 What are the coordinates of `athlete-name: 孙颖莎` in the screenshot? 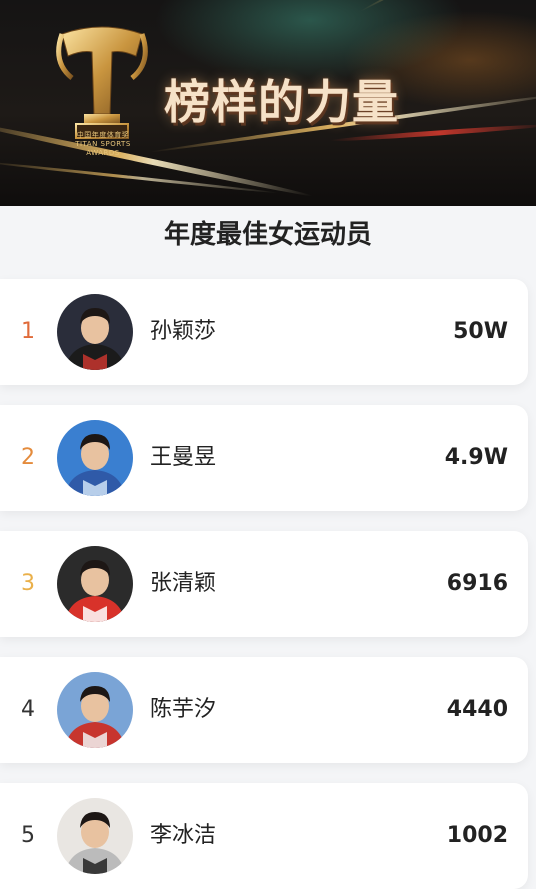 It's located at (183, 331).